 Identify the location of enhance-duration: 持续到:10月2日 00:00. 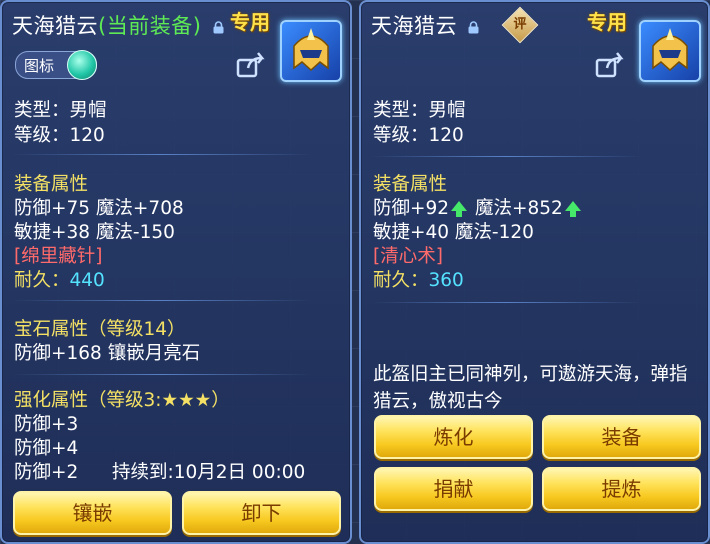
(209, 472).